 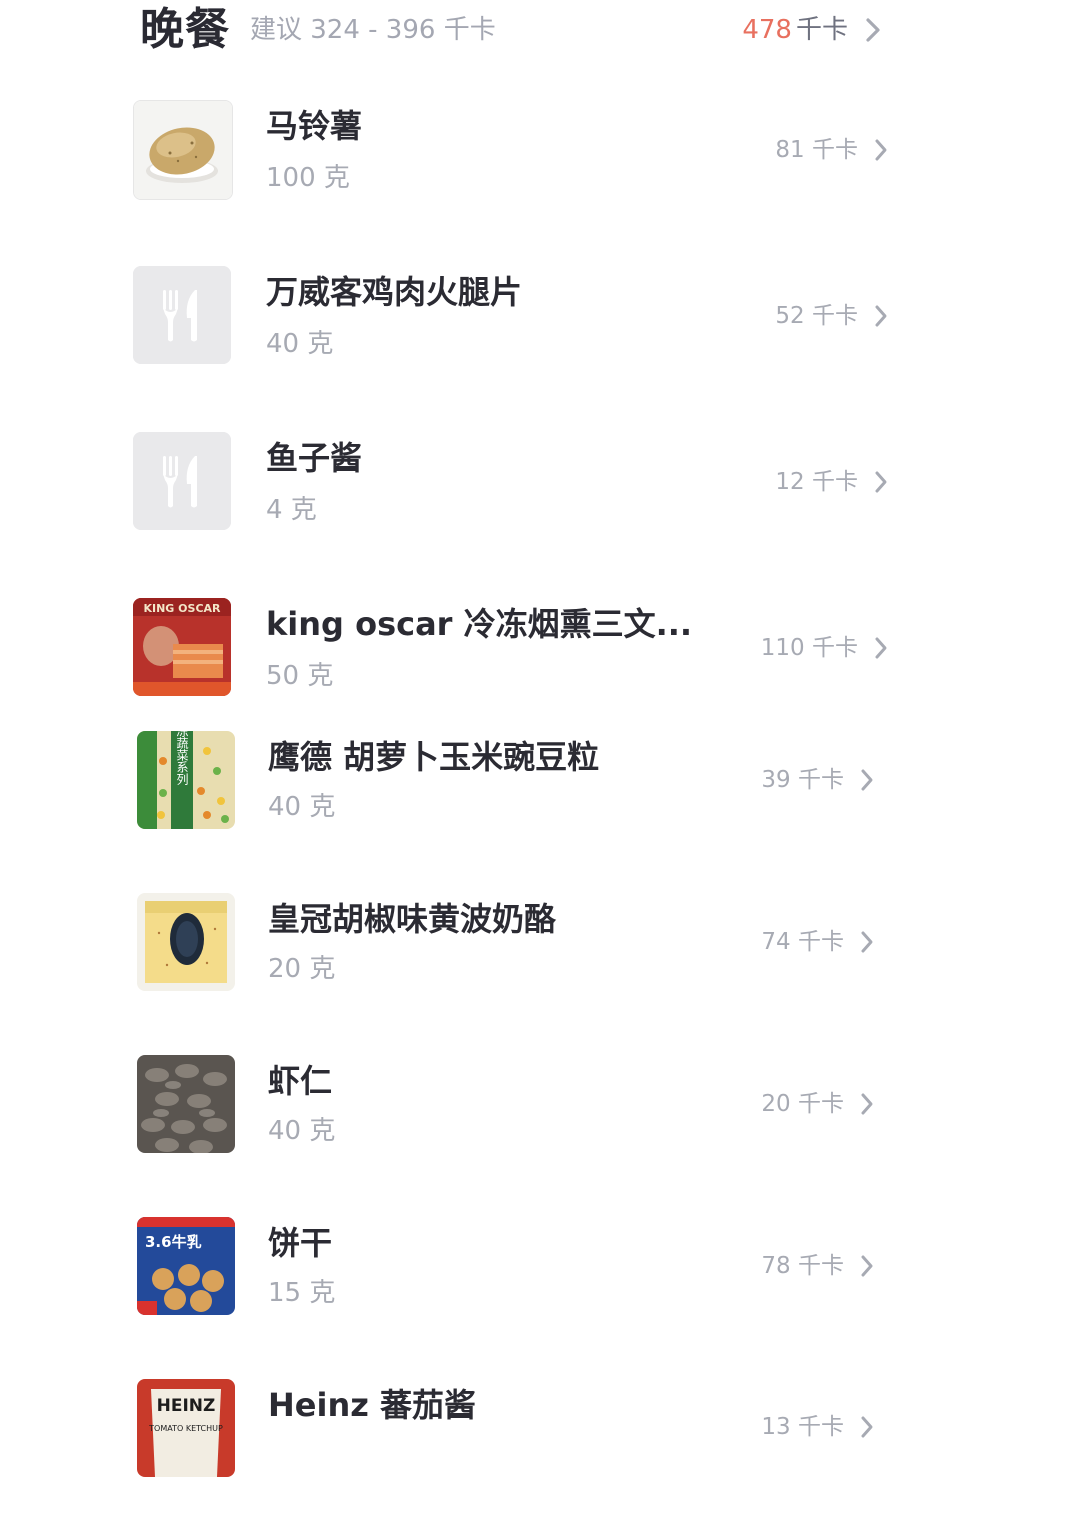 I want to click on salmon-package-photo: KING OSCAR, so click(x=182, y=647).